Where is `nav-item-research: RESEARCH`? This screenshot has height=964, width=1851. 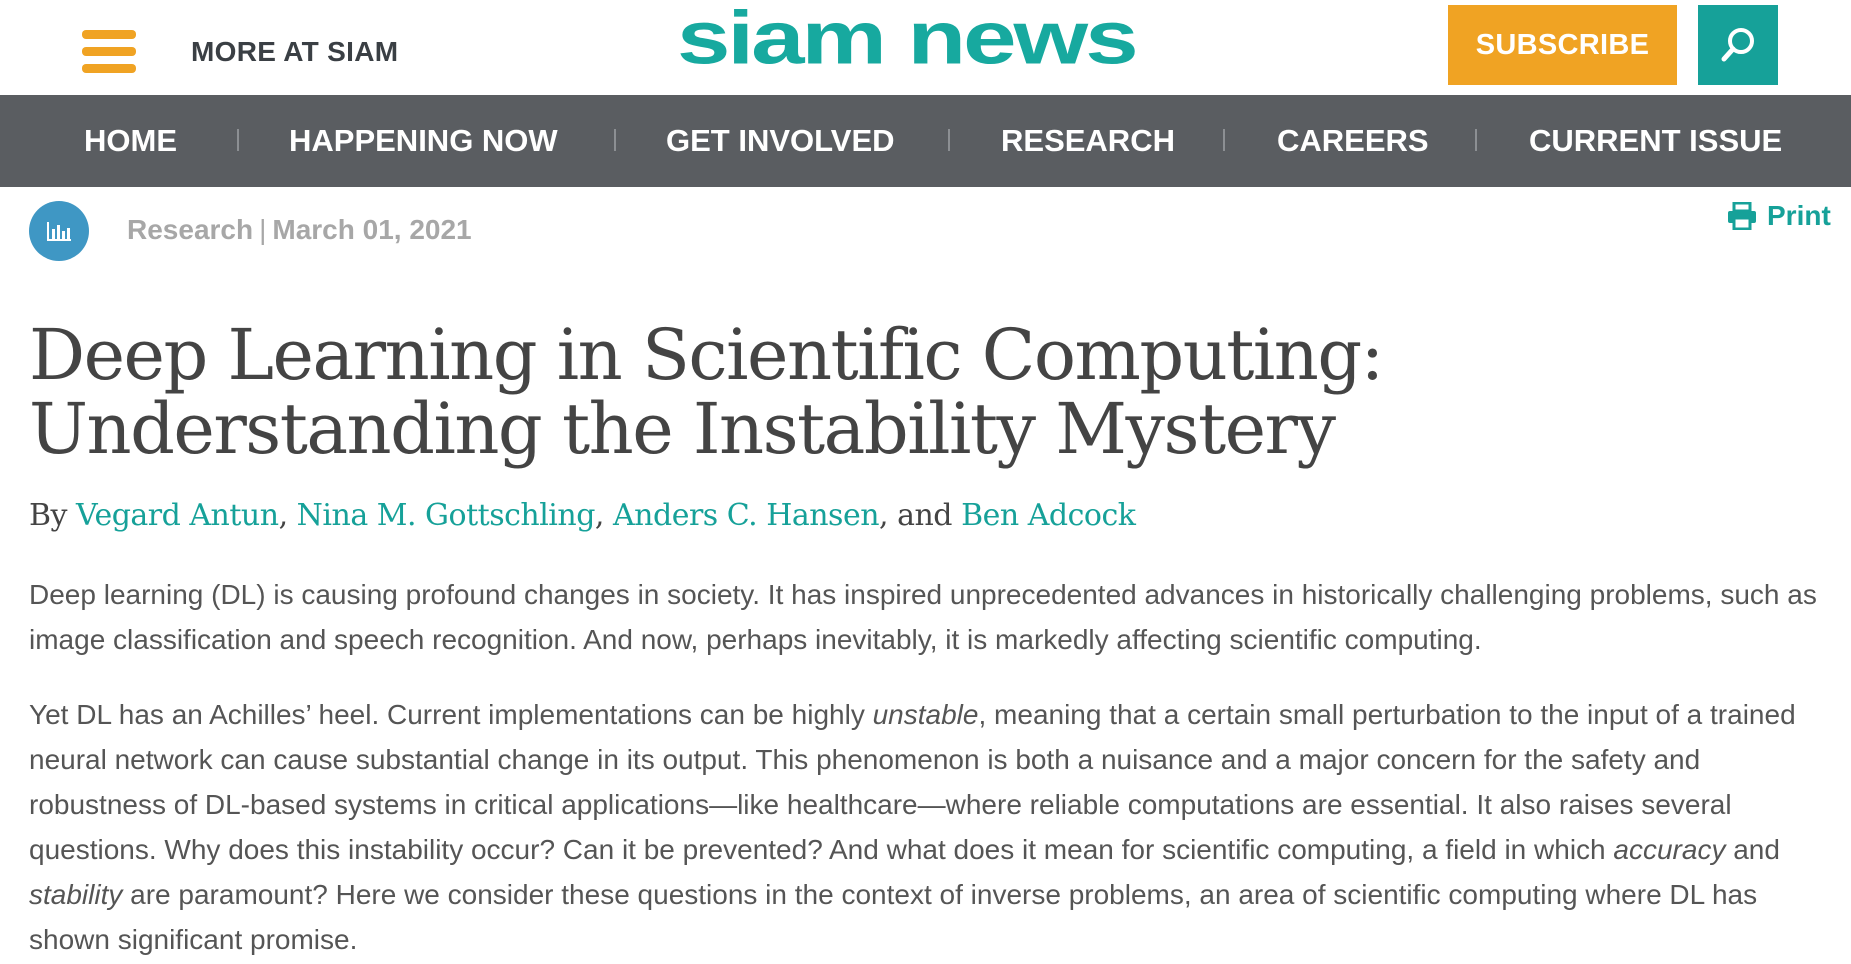
nav-item-research: RESEARCH is located at coordinates (1088, 141).